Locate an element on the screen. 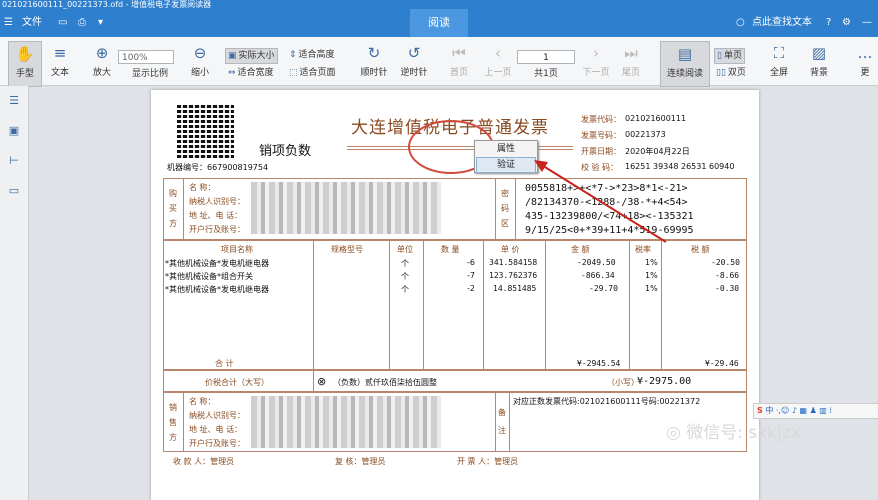  fit-height-label: 适合高度 is located at coordinates (316, 55).